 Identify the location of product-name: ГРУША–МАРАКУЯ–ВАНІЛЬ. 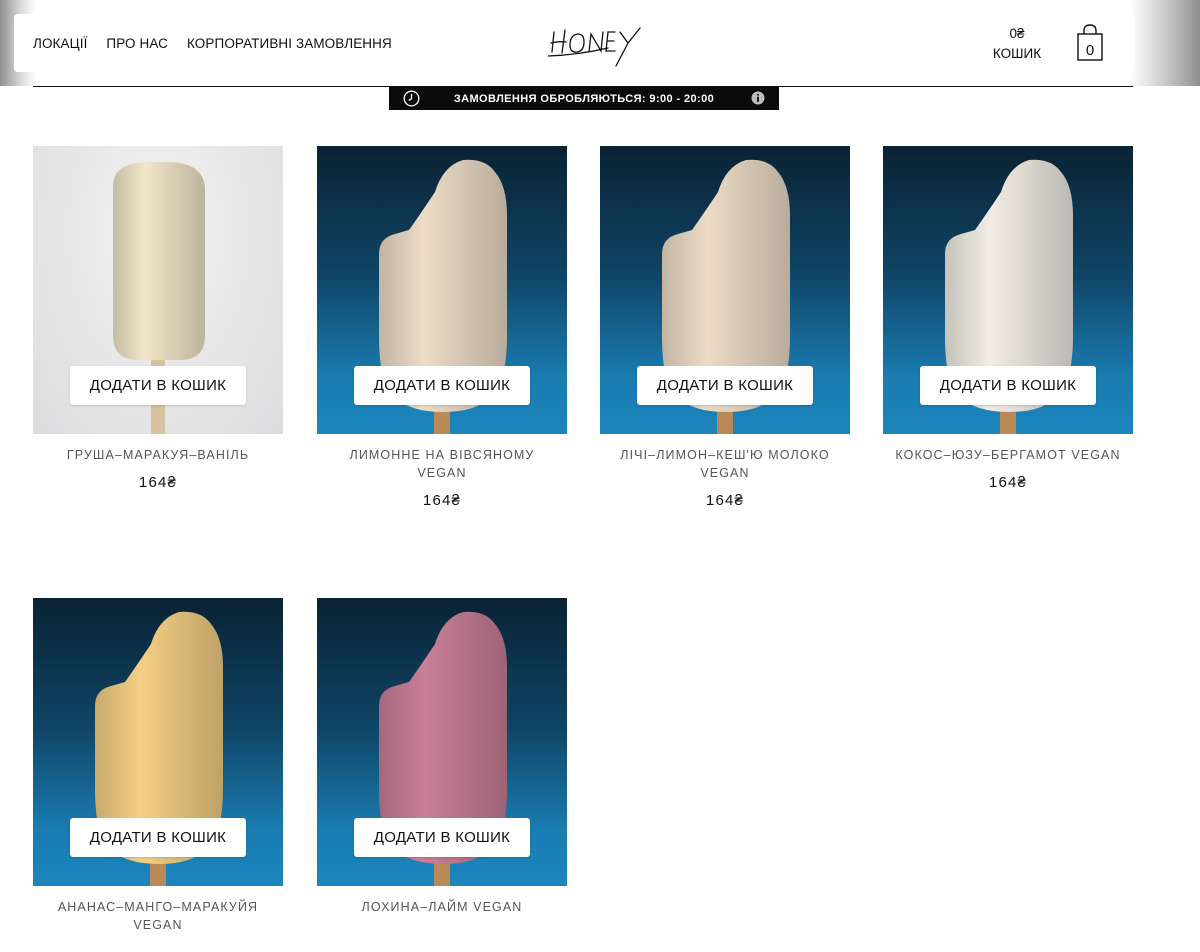
(158, 455).